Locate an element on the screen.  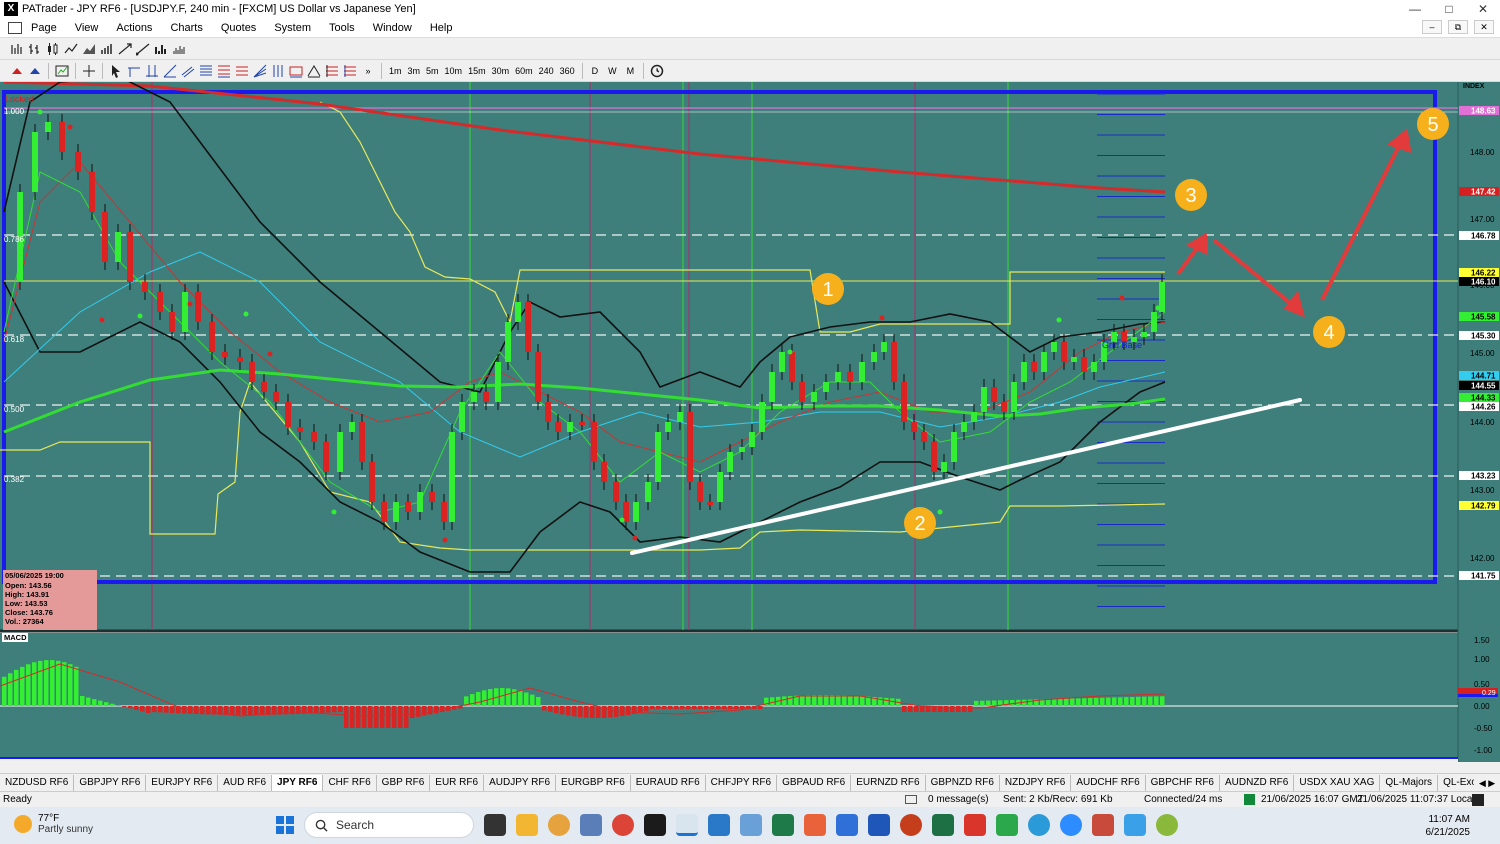
grid-icon is located at coordinates (278, 71).